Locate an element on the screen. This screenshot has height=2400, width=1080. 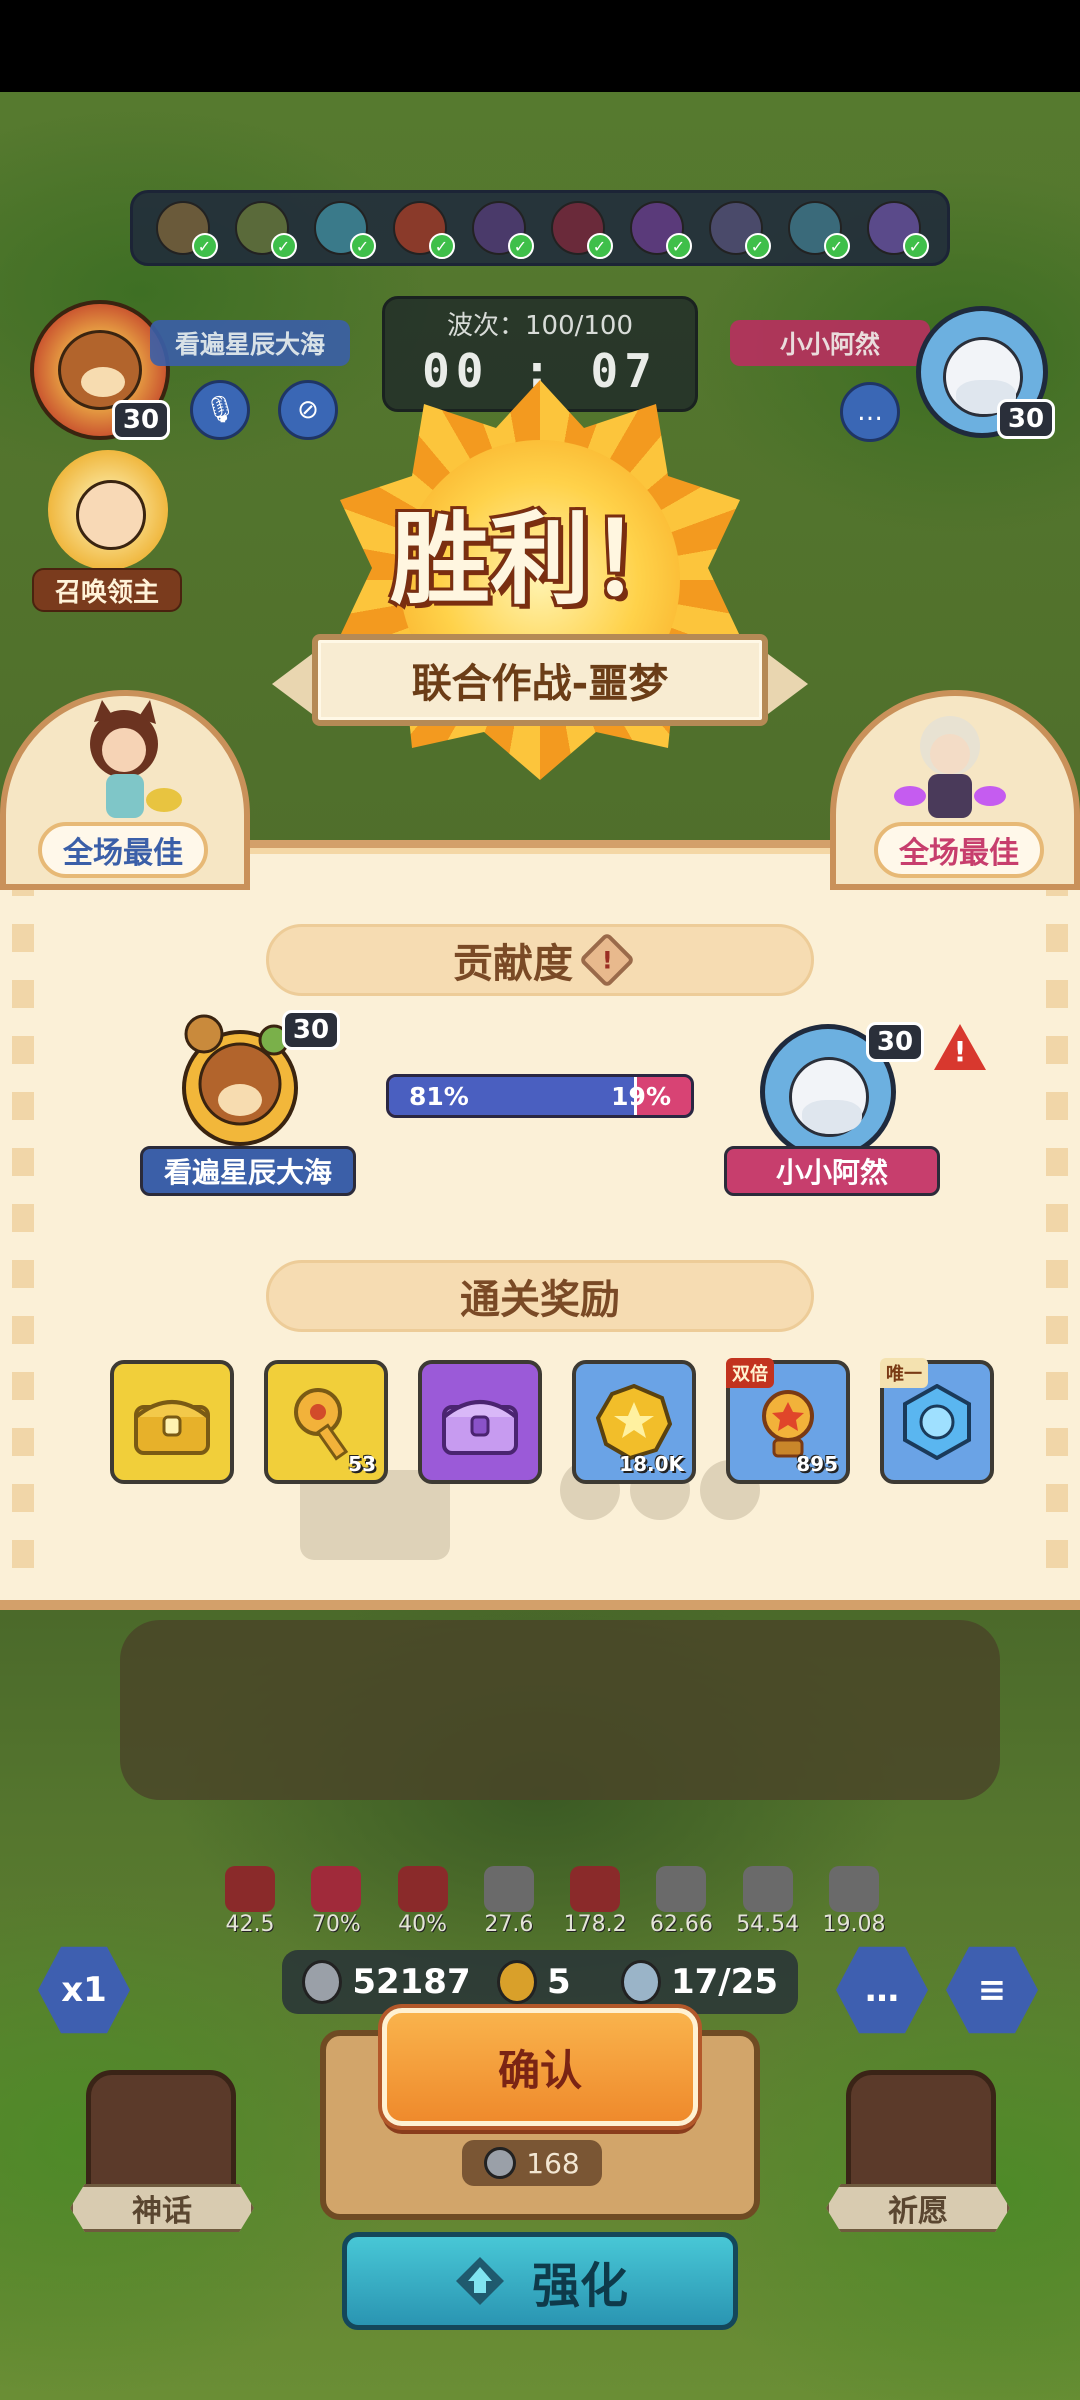
confirm-button: 确认 is located at coordinates (540, 2067).